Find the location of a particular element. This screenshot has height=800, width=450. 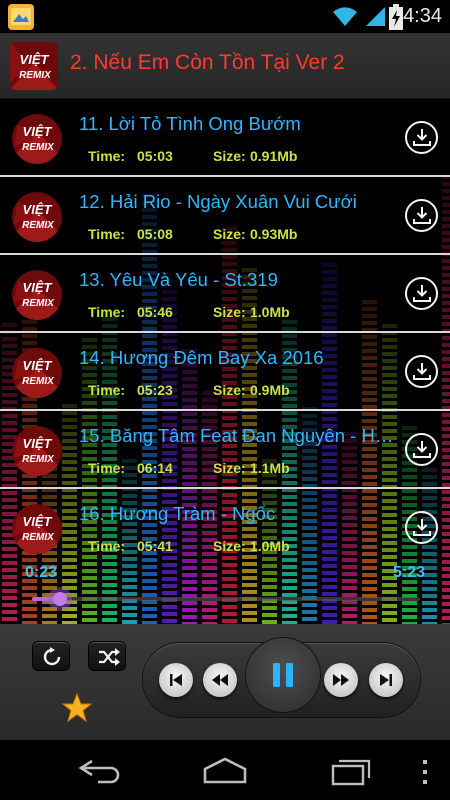

song-duration: 05:03 is located at coordinates (155, 156).